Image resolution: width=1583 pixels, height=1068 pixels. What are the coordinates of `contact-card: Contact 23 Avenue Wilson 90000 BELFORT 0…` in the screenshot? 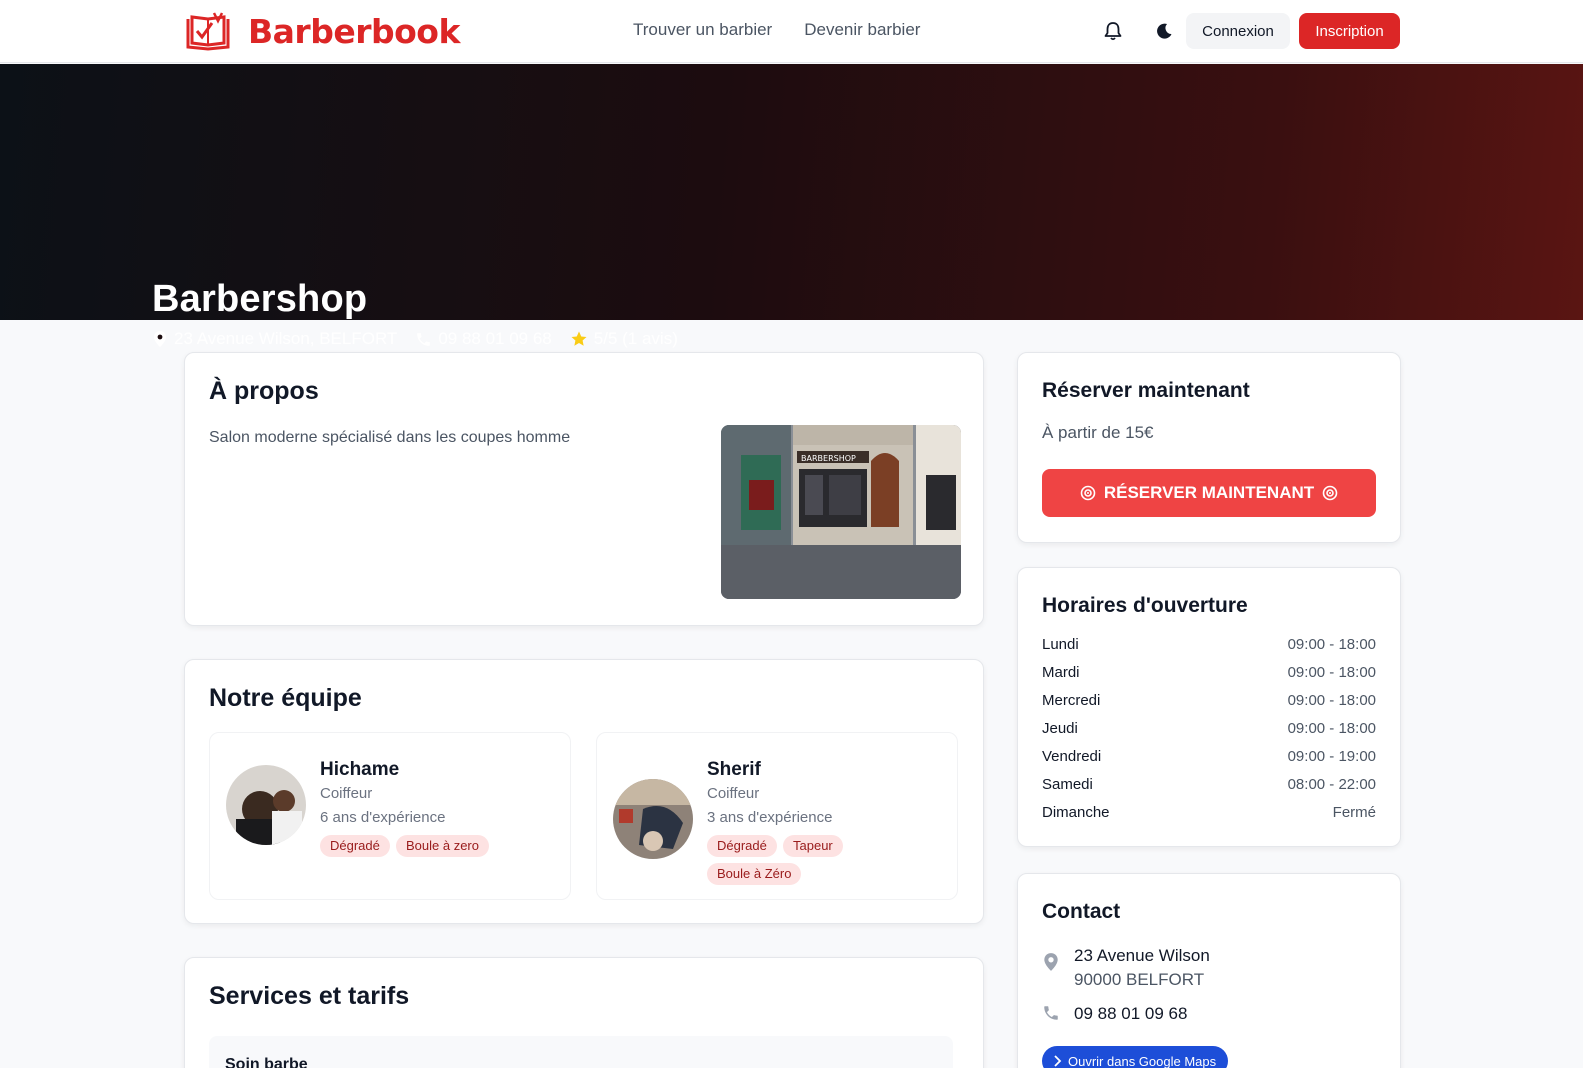 It's located at (1209, 970).